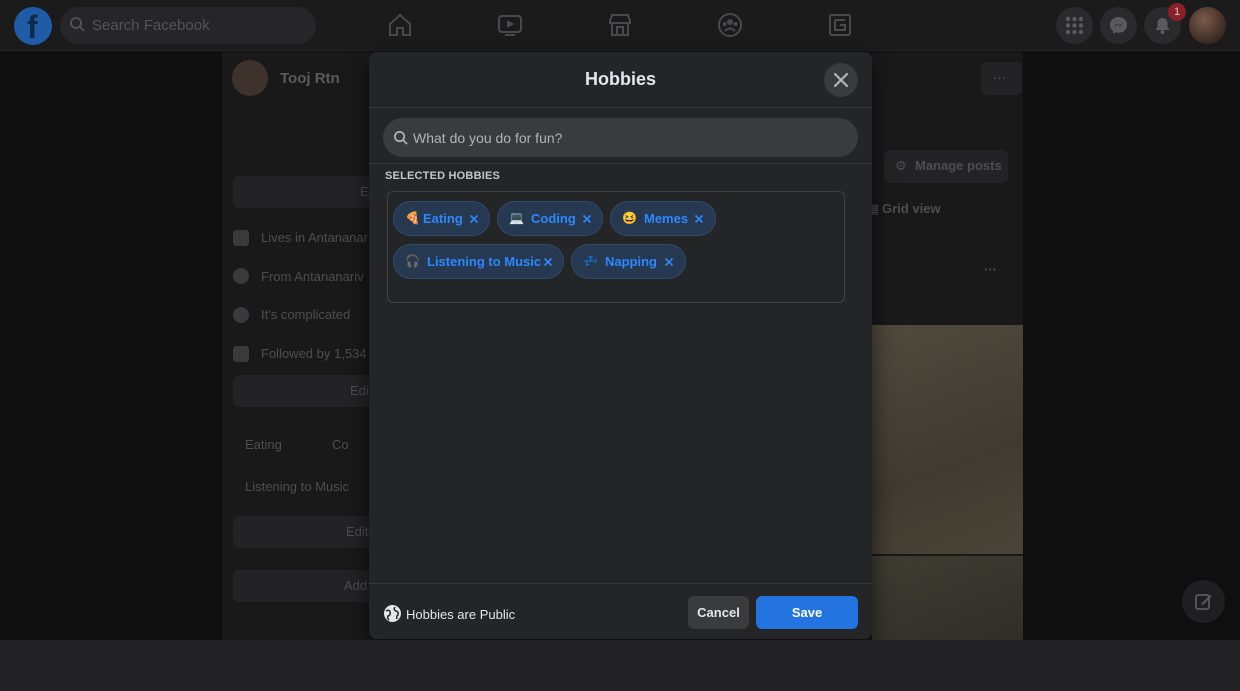 The image size is (1240, 691). Describe the element at coordinates (990, 269) in the screenshot. I see `post-options-icon: ···` at that location.